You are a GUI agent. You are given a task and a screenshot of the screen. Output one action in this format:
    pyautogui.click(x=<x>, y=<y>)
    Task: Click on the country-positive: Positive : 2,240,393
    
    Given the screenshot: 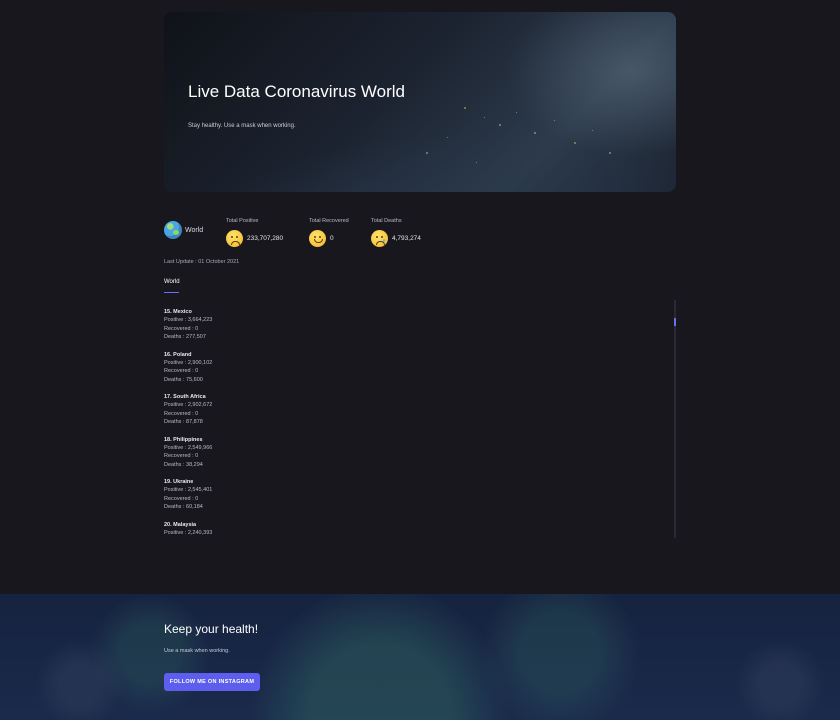 What is the action you would take?
    pyautogui.click(x=188, y=532)
    